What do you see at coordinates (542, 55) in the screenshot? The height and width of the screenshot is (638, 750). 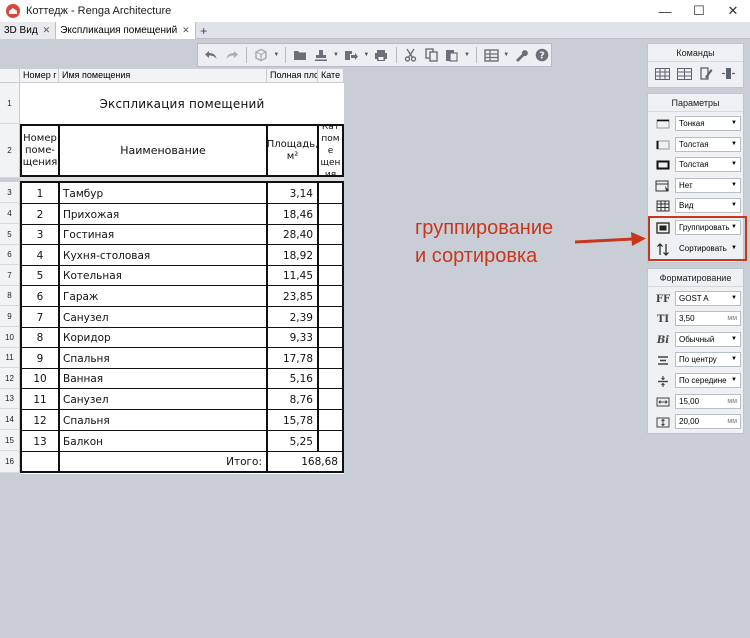 I see `help-icon: ?` at bounding box center [542, 55].